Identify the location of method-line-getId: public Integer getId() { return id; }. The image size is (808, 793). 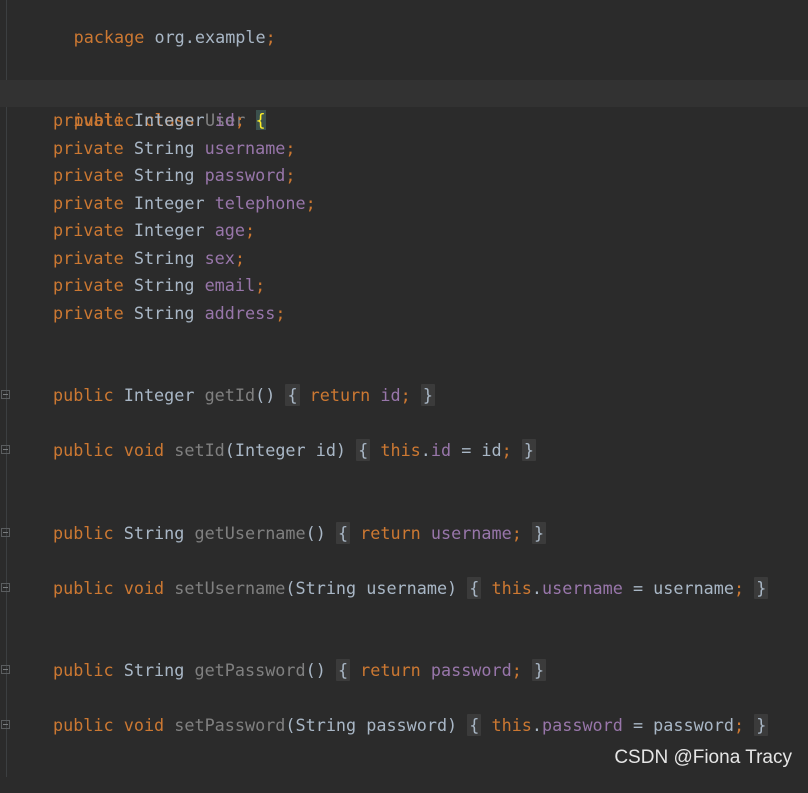
(404, 395).